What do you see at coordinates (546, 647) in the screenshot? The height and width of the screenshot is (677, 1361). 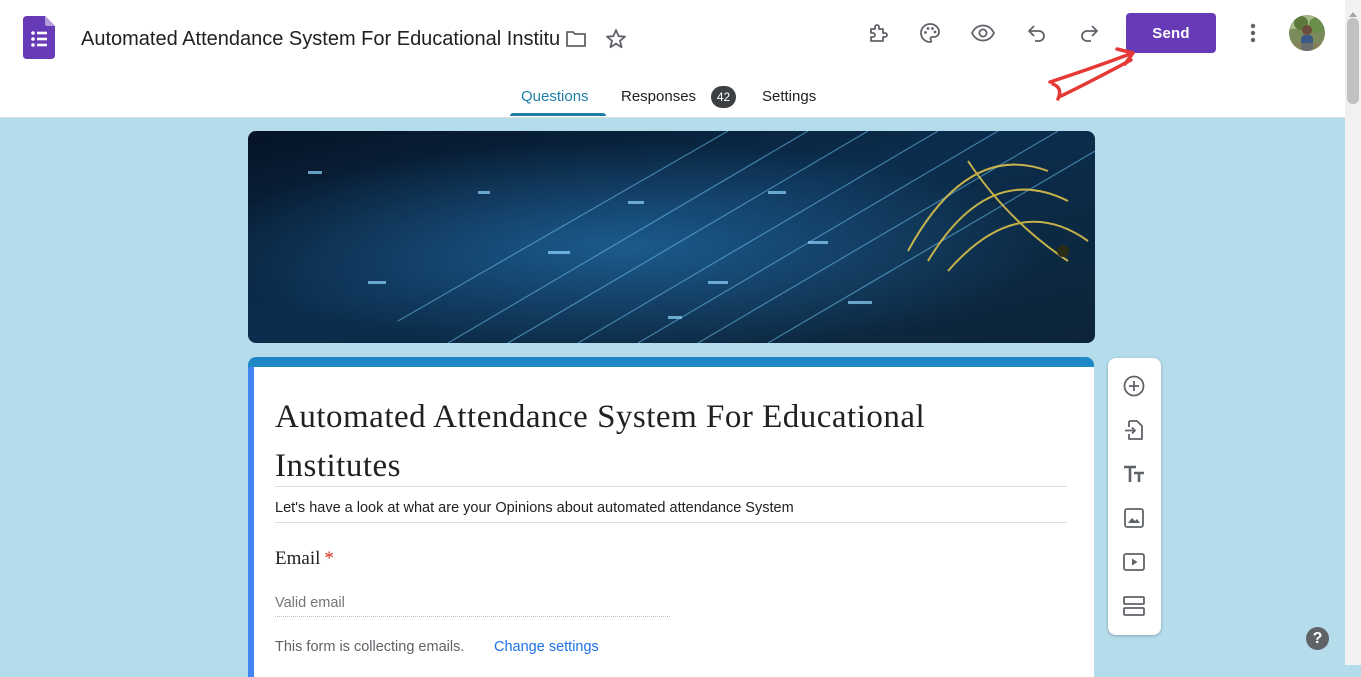 I see `change-settings-link: Change settings` at bounding box center [546, 647].